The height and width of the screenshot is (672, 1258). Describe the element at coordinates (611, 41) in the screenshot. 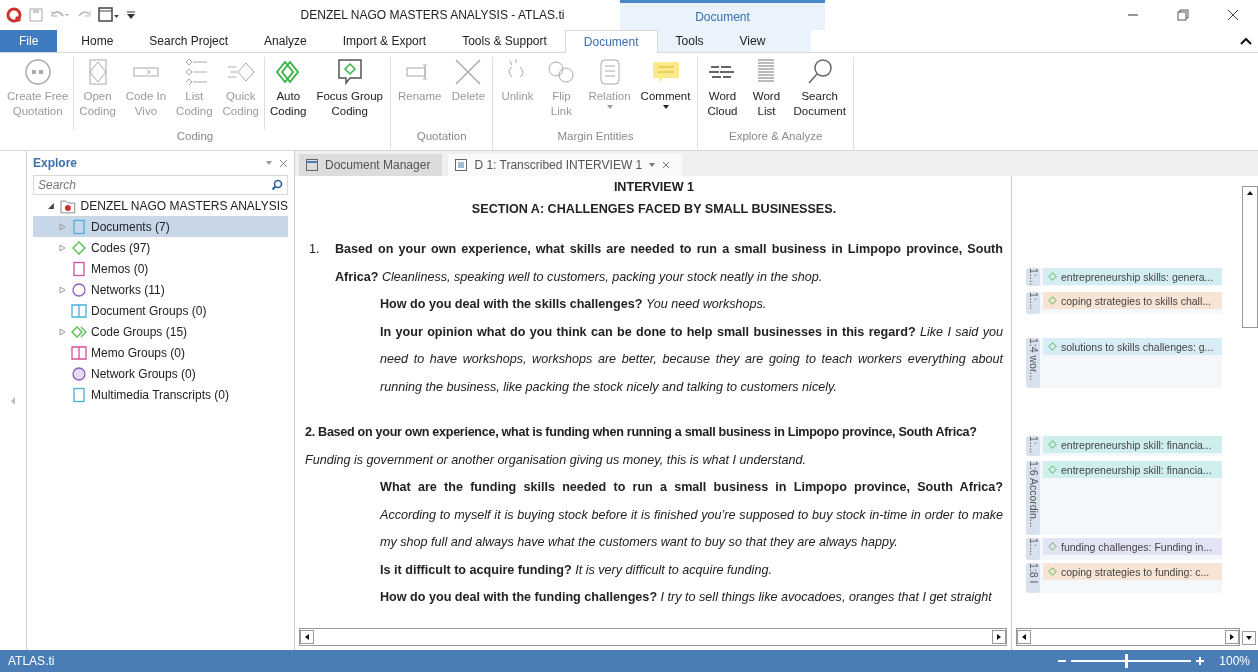

I see `ribbon-tab: Document` at that location.